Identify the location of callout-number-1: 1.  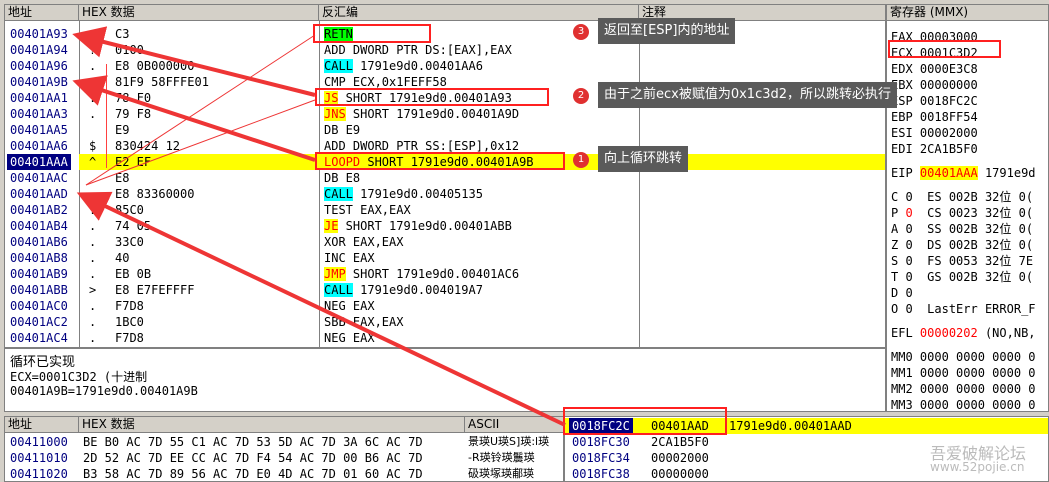
(581, 160).